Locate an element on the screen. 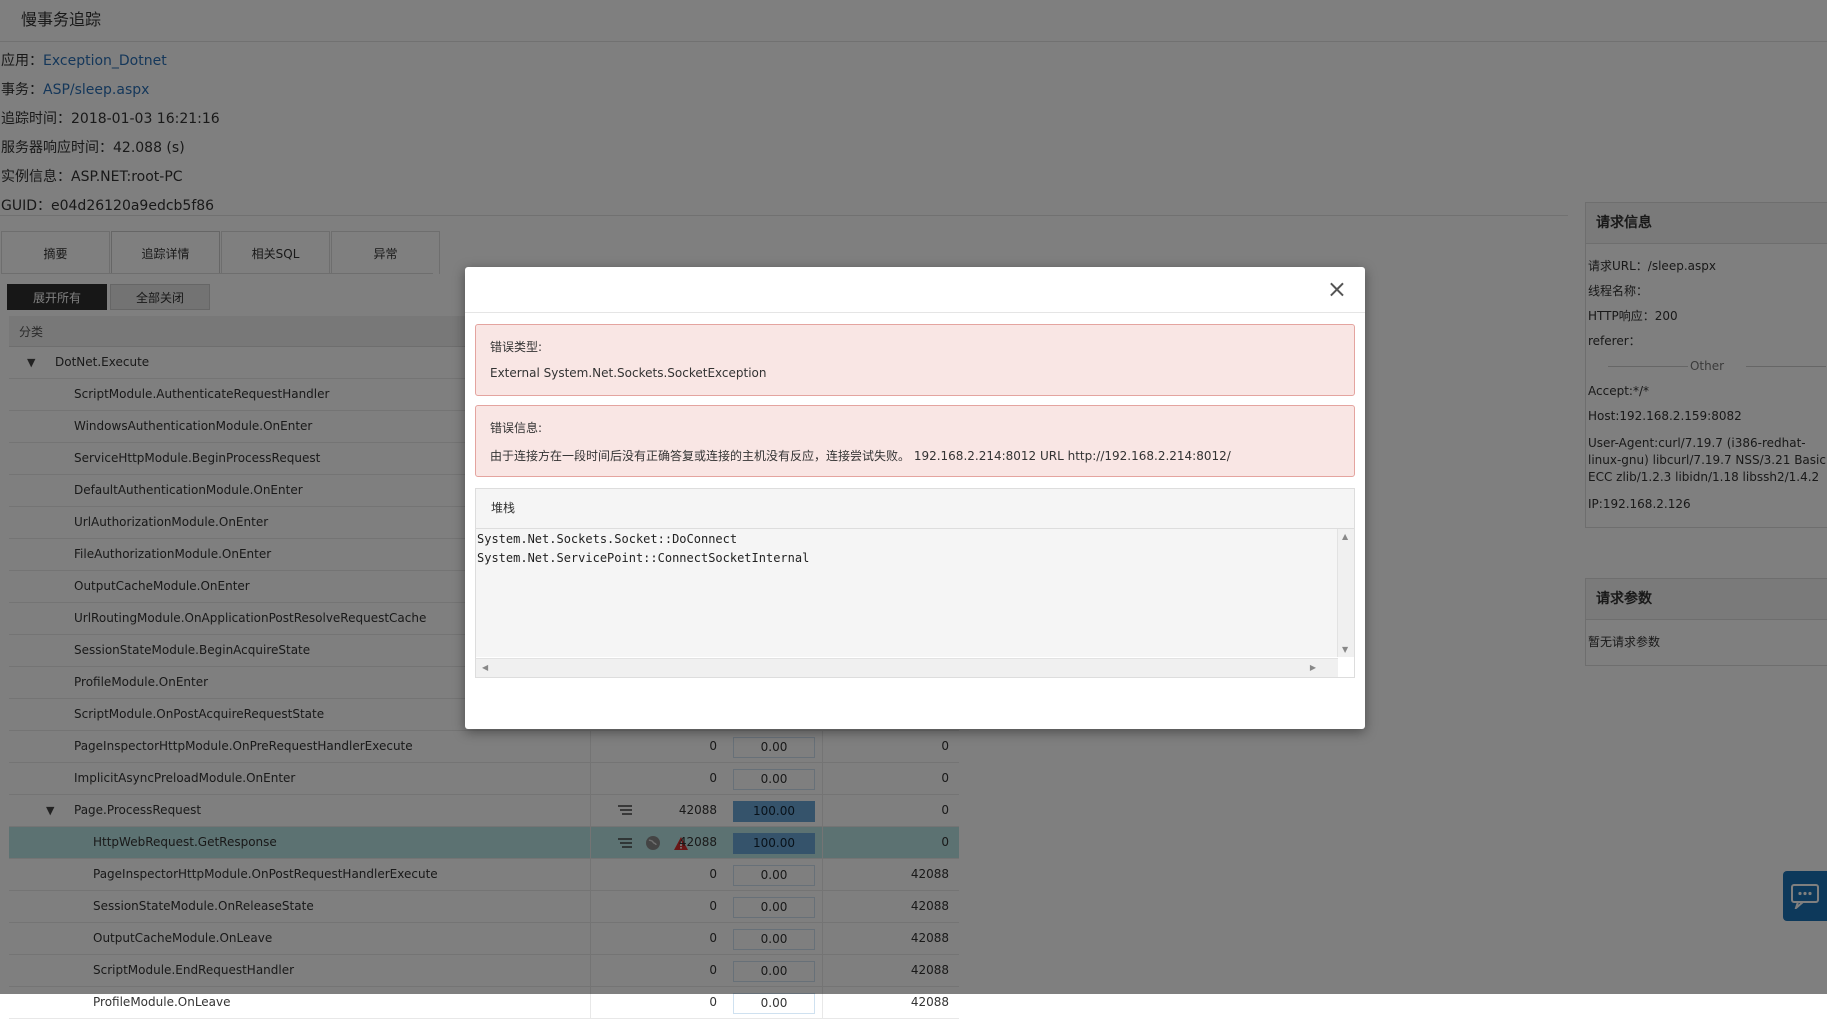  stack-title: 堆栈 is located at coordinates (915, 509).